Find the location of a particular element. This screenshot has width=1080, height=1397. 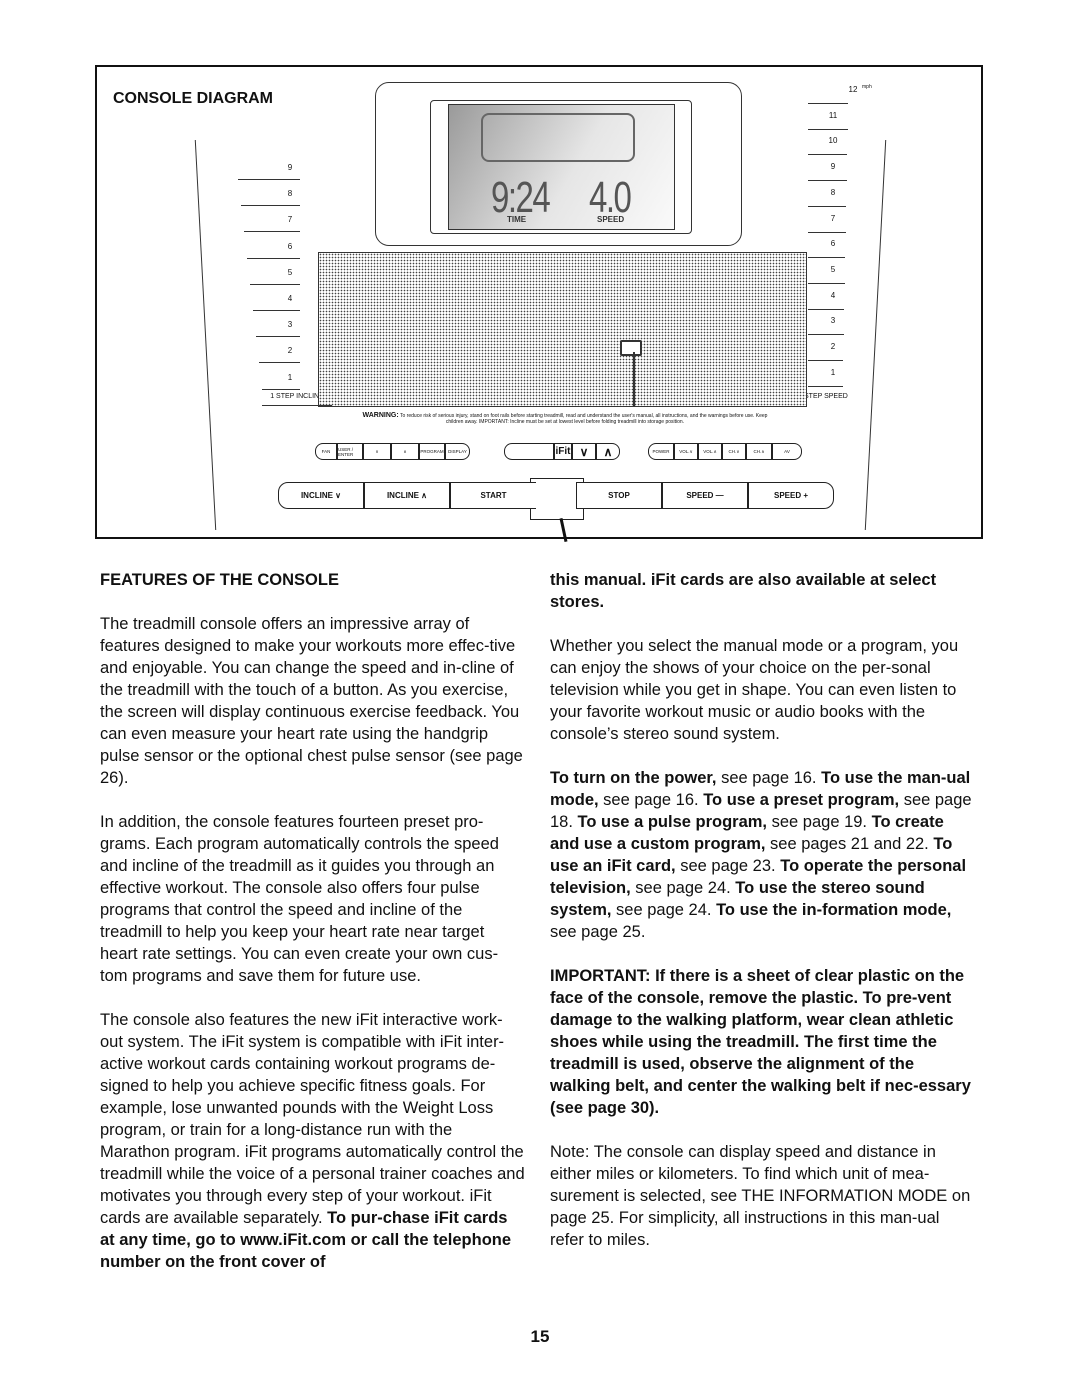

body-text: see pages 21 and 22. is located at coordinates (849, 844).